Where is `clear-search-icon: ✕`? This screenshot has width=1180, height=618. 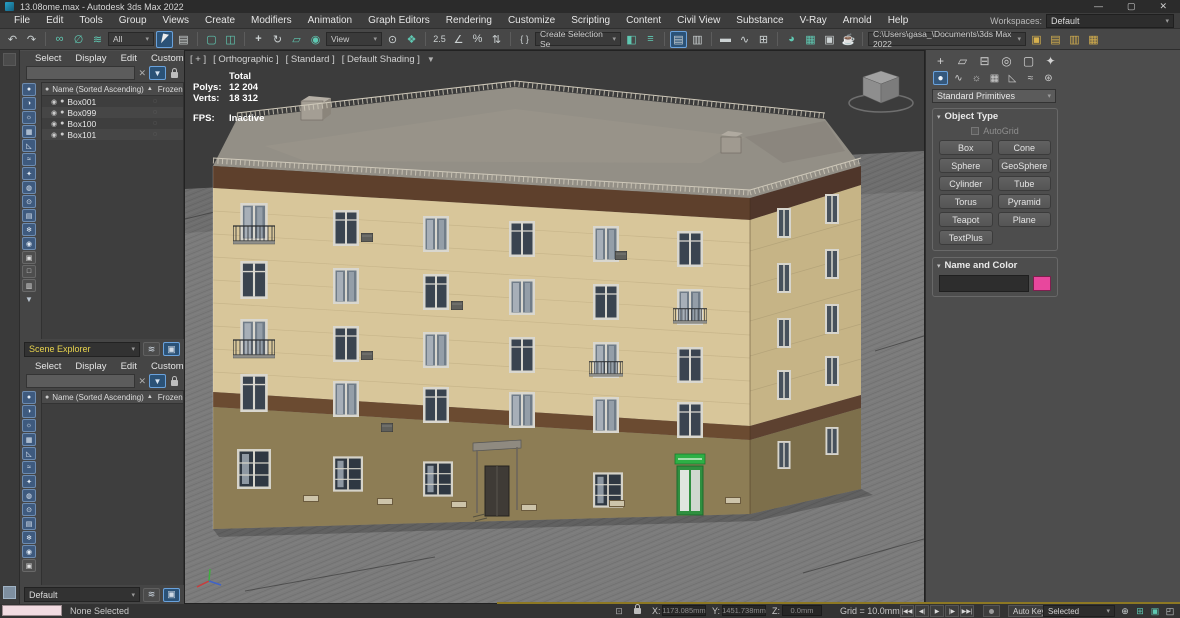 clear-search-icon: ✕ is located at coordinates (142, 381).